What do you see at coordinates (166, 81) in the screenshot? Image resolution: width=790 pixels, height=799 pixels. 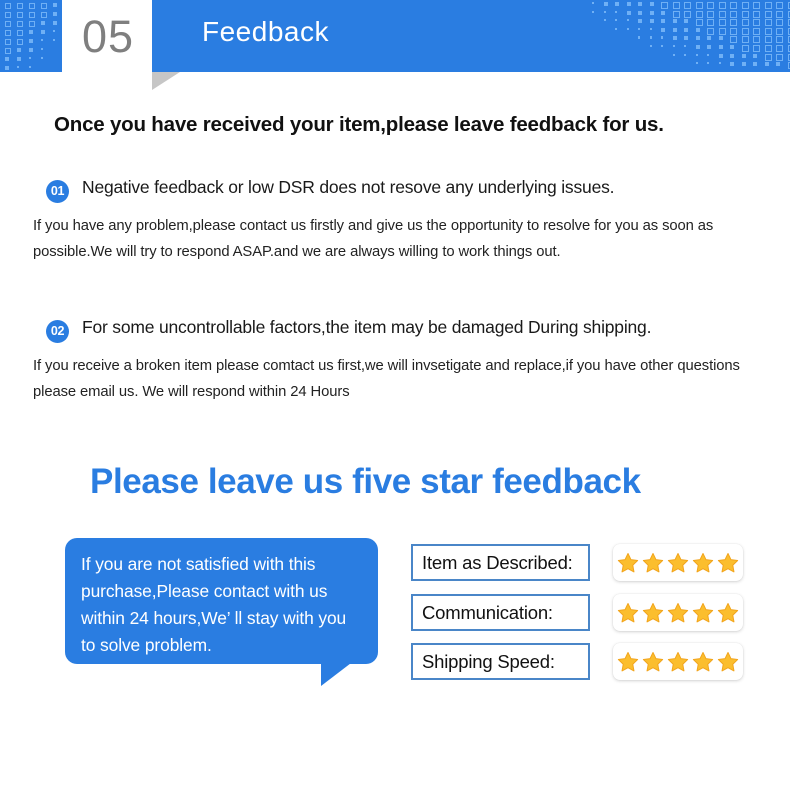 I see `banner-fold-corner` at bounding box center [166, 81].